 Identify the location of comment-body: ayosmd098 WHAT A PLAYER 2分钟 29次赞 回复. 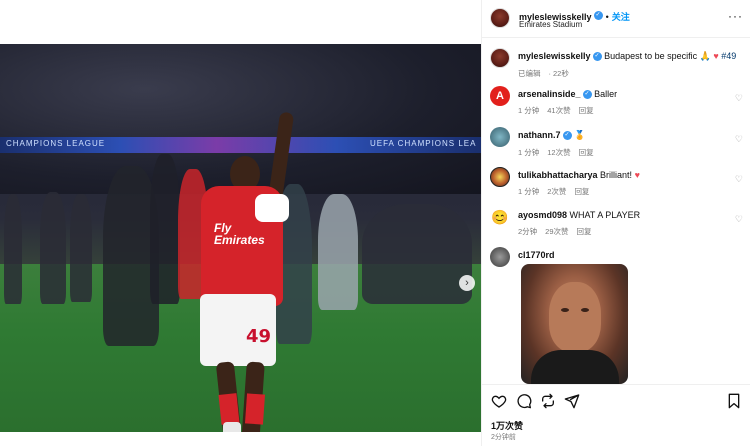
(631, 223).